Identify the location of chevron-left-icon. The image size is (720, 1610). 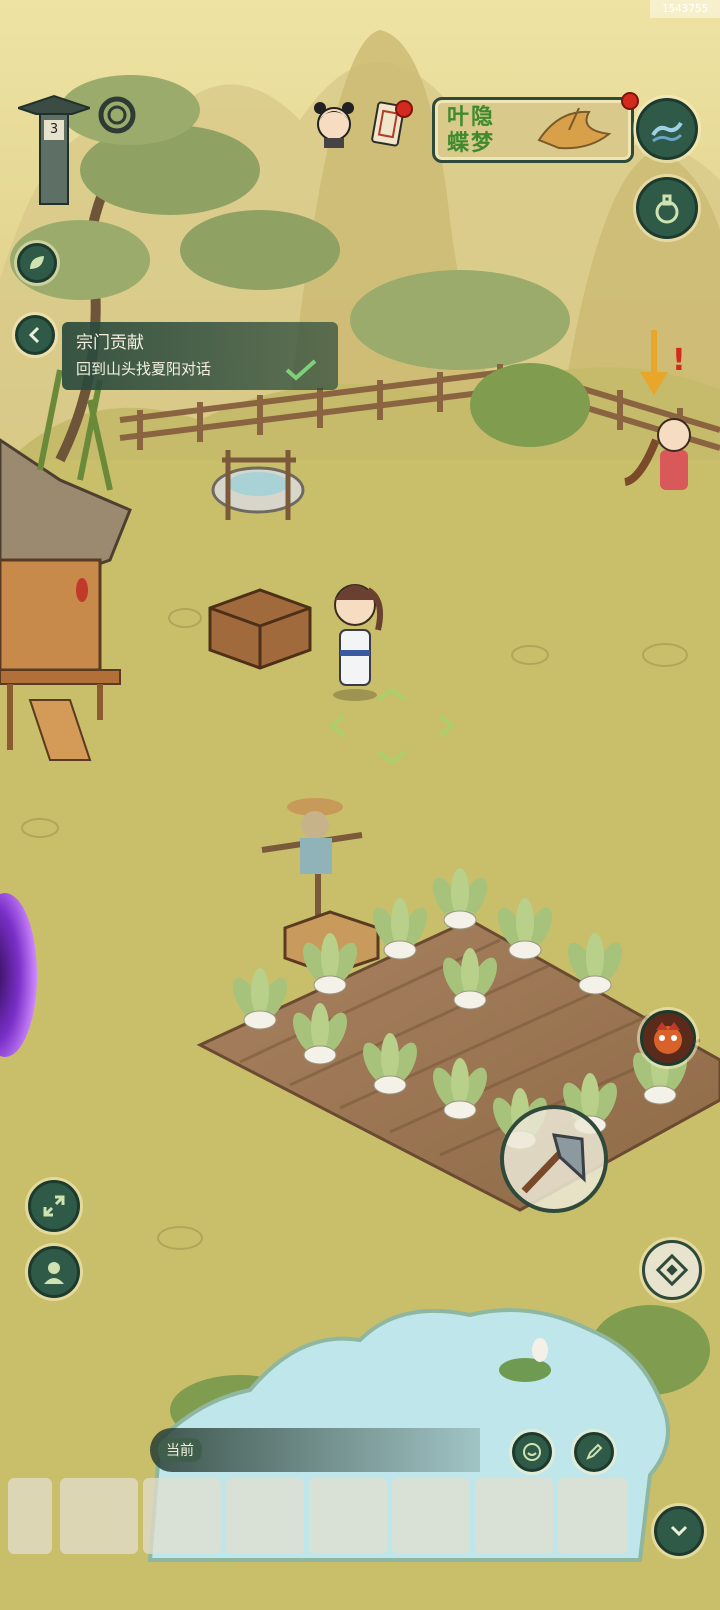
(34, 335).